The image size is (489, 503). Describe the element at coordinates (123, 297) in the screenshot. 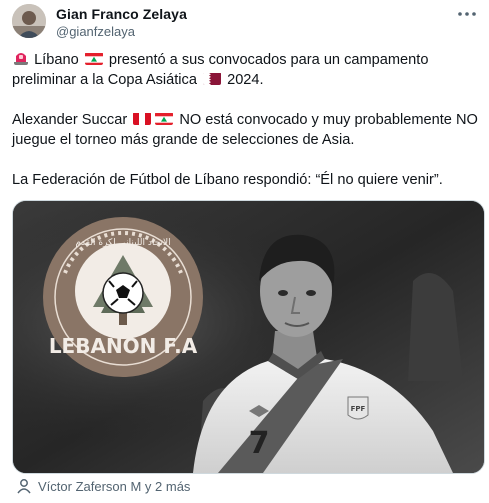

I see `lebanon-fa-logo: الاتحاد اللبناني لكرة القدم LEBANON F.A` at that location.